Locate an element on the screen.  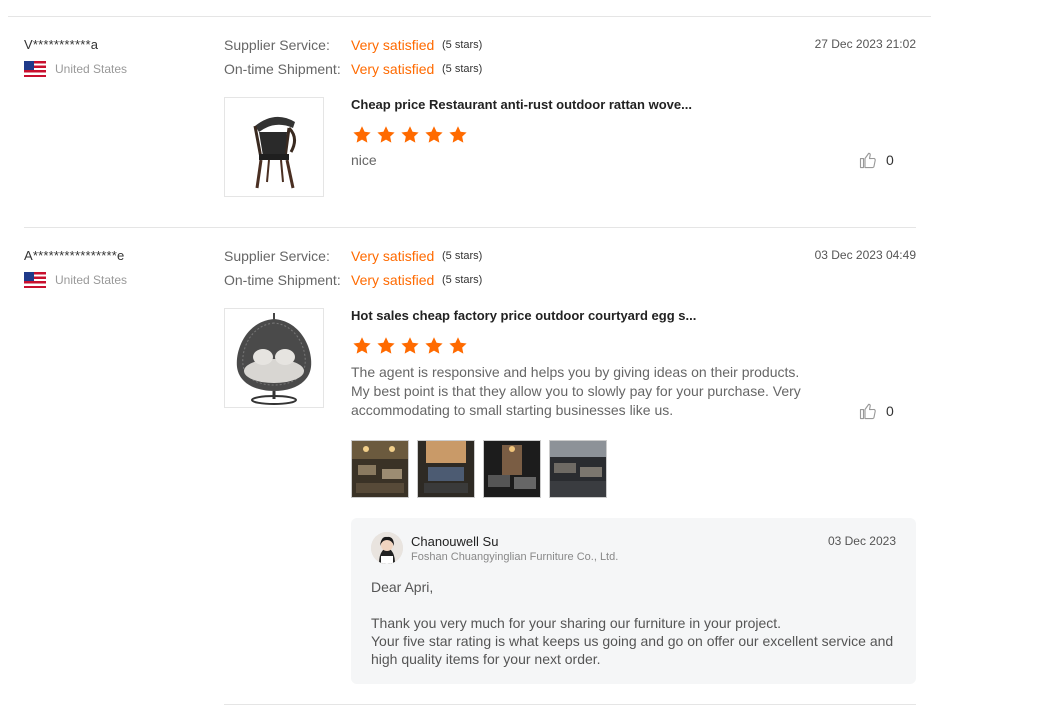
reply-date: 03 Dec 2023 is located at coordinates (861, 541).